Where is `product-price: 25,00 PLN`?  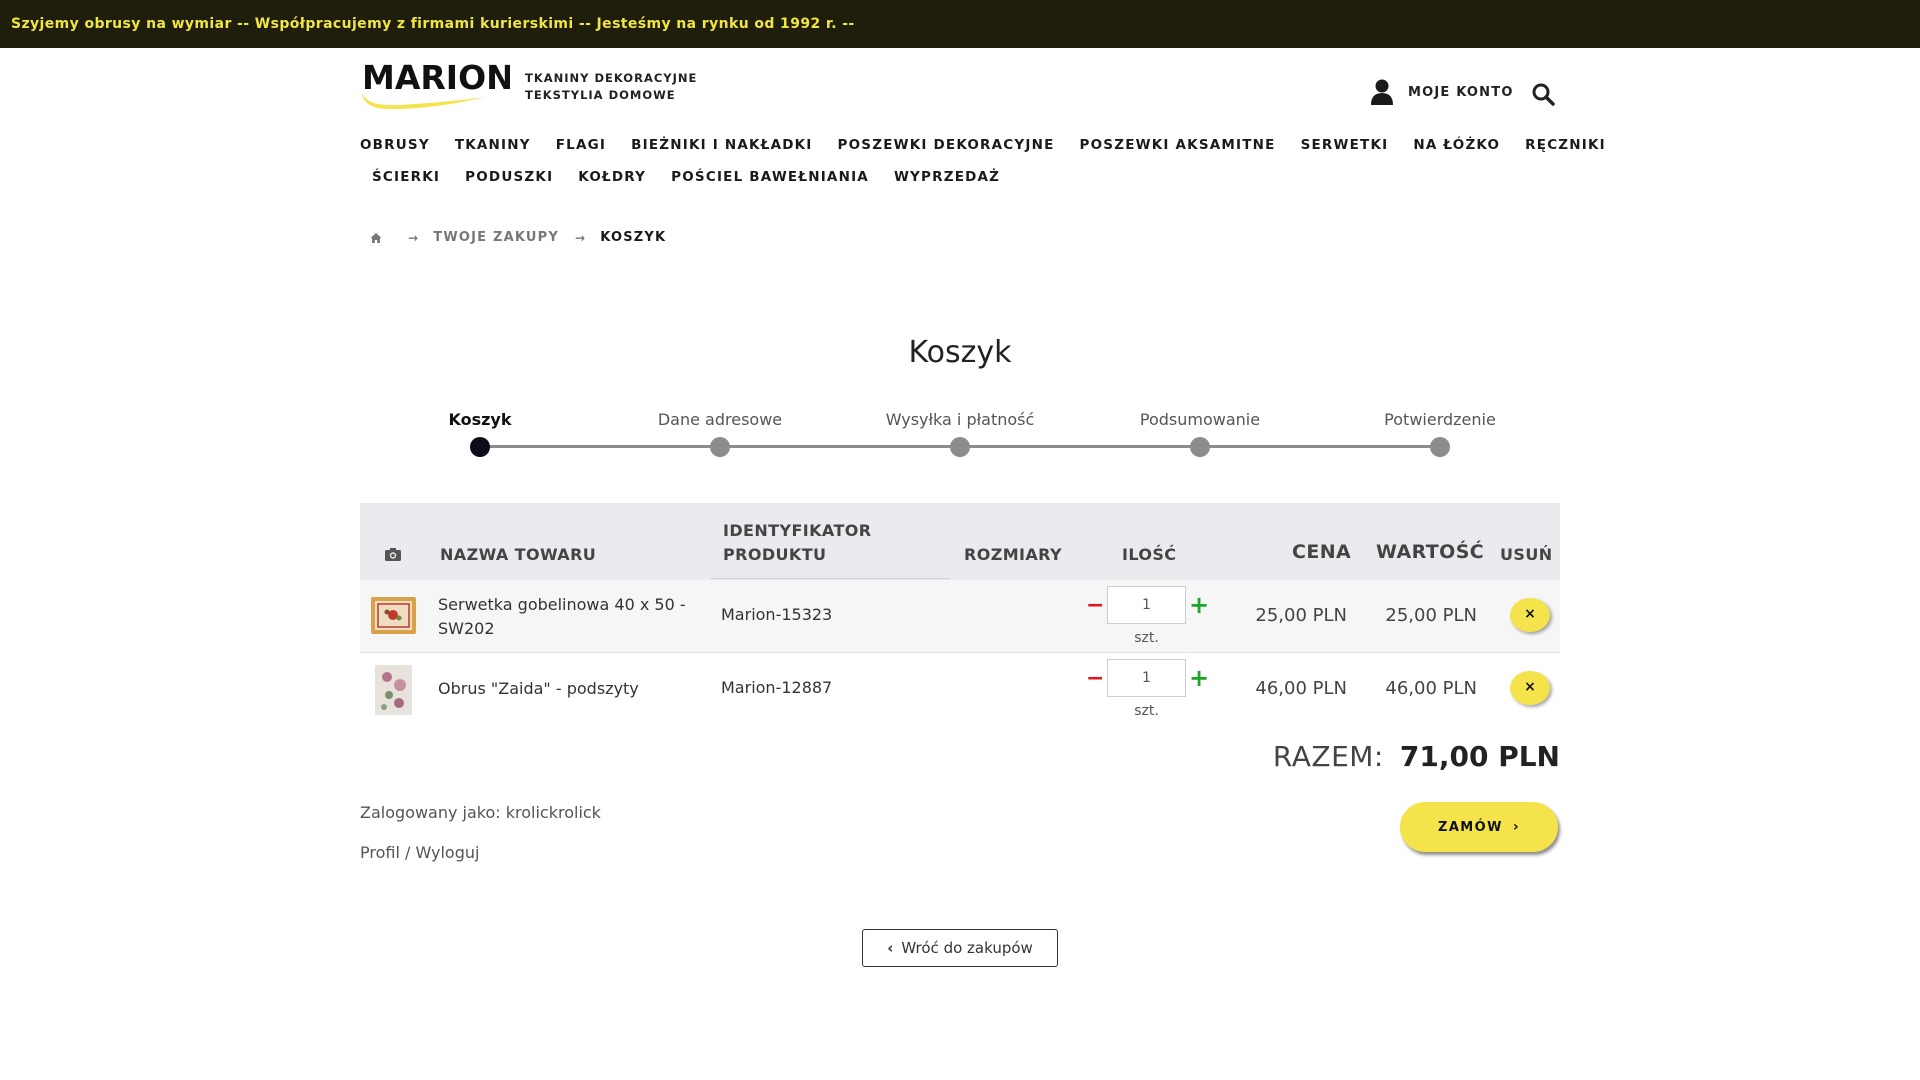
product-price: 25,00 PLN is located at coordinates (1301, 615).